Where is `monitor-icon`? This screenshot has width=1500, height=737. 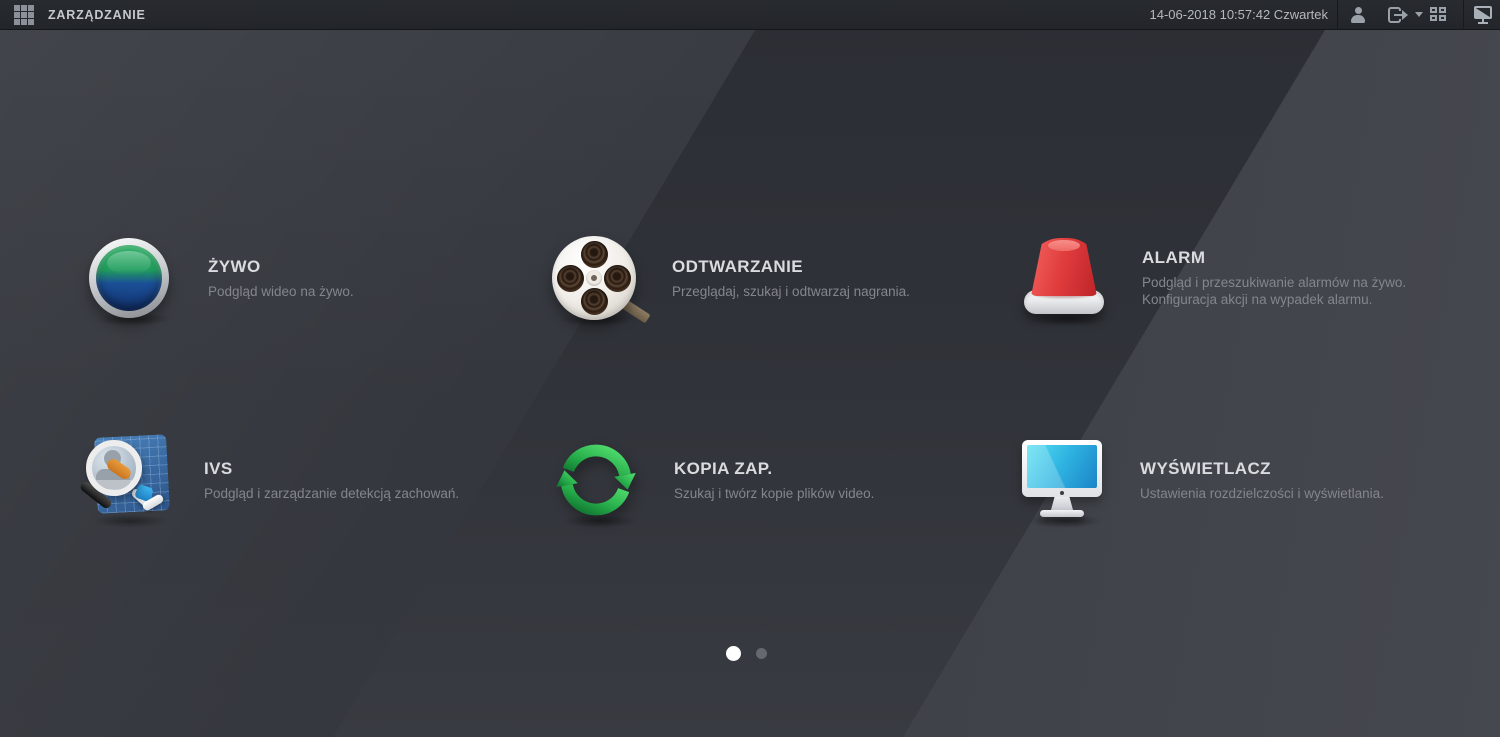
monitor-icon is located at coordinates (1062, 481).